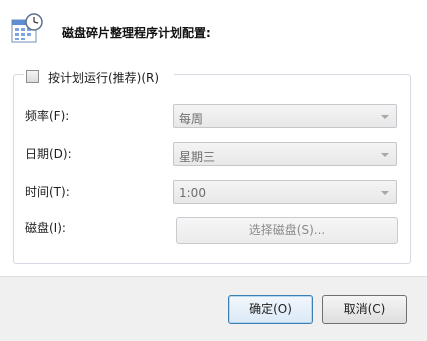  Describe the element at coordinates (285, 192) in the screenshot. I see `time-select: 1:00` at that location.